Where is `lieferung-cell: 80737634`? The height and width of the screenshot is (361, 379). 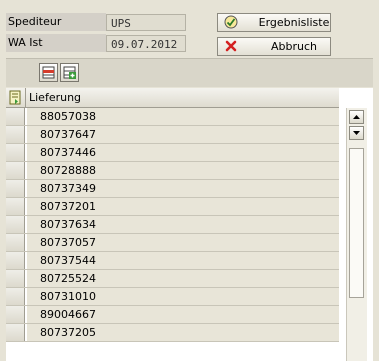 lieferung-cell: 80737634 is located at coordinates (182, 224).